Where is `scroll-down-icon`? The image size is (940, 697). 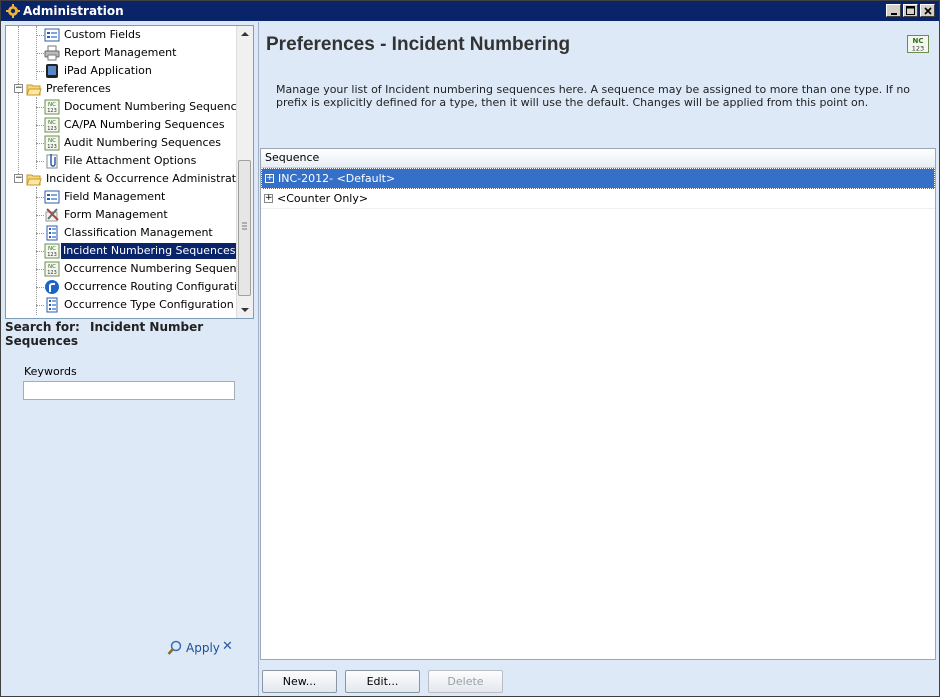
scroll-down-icon is located at coordinates (245, 310).